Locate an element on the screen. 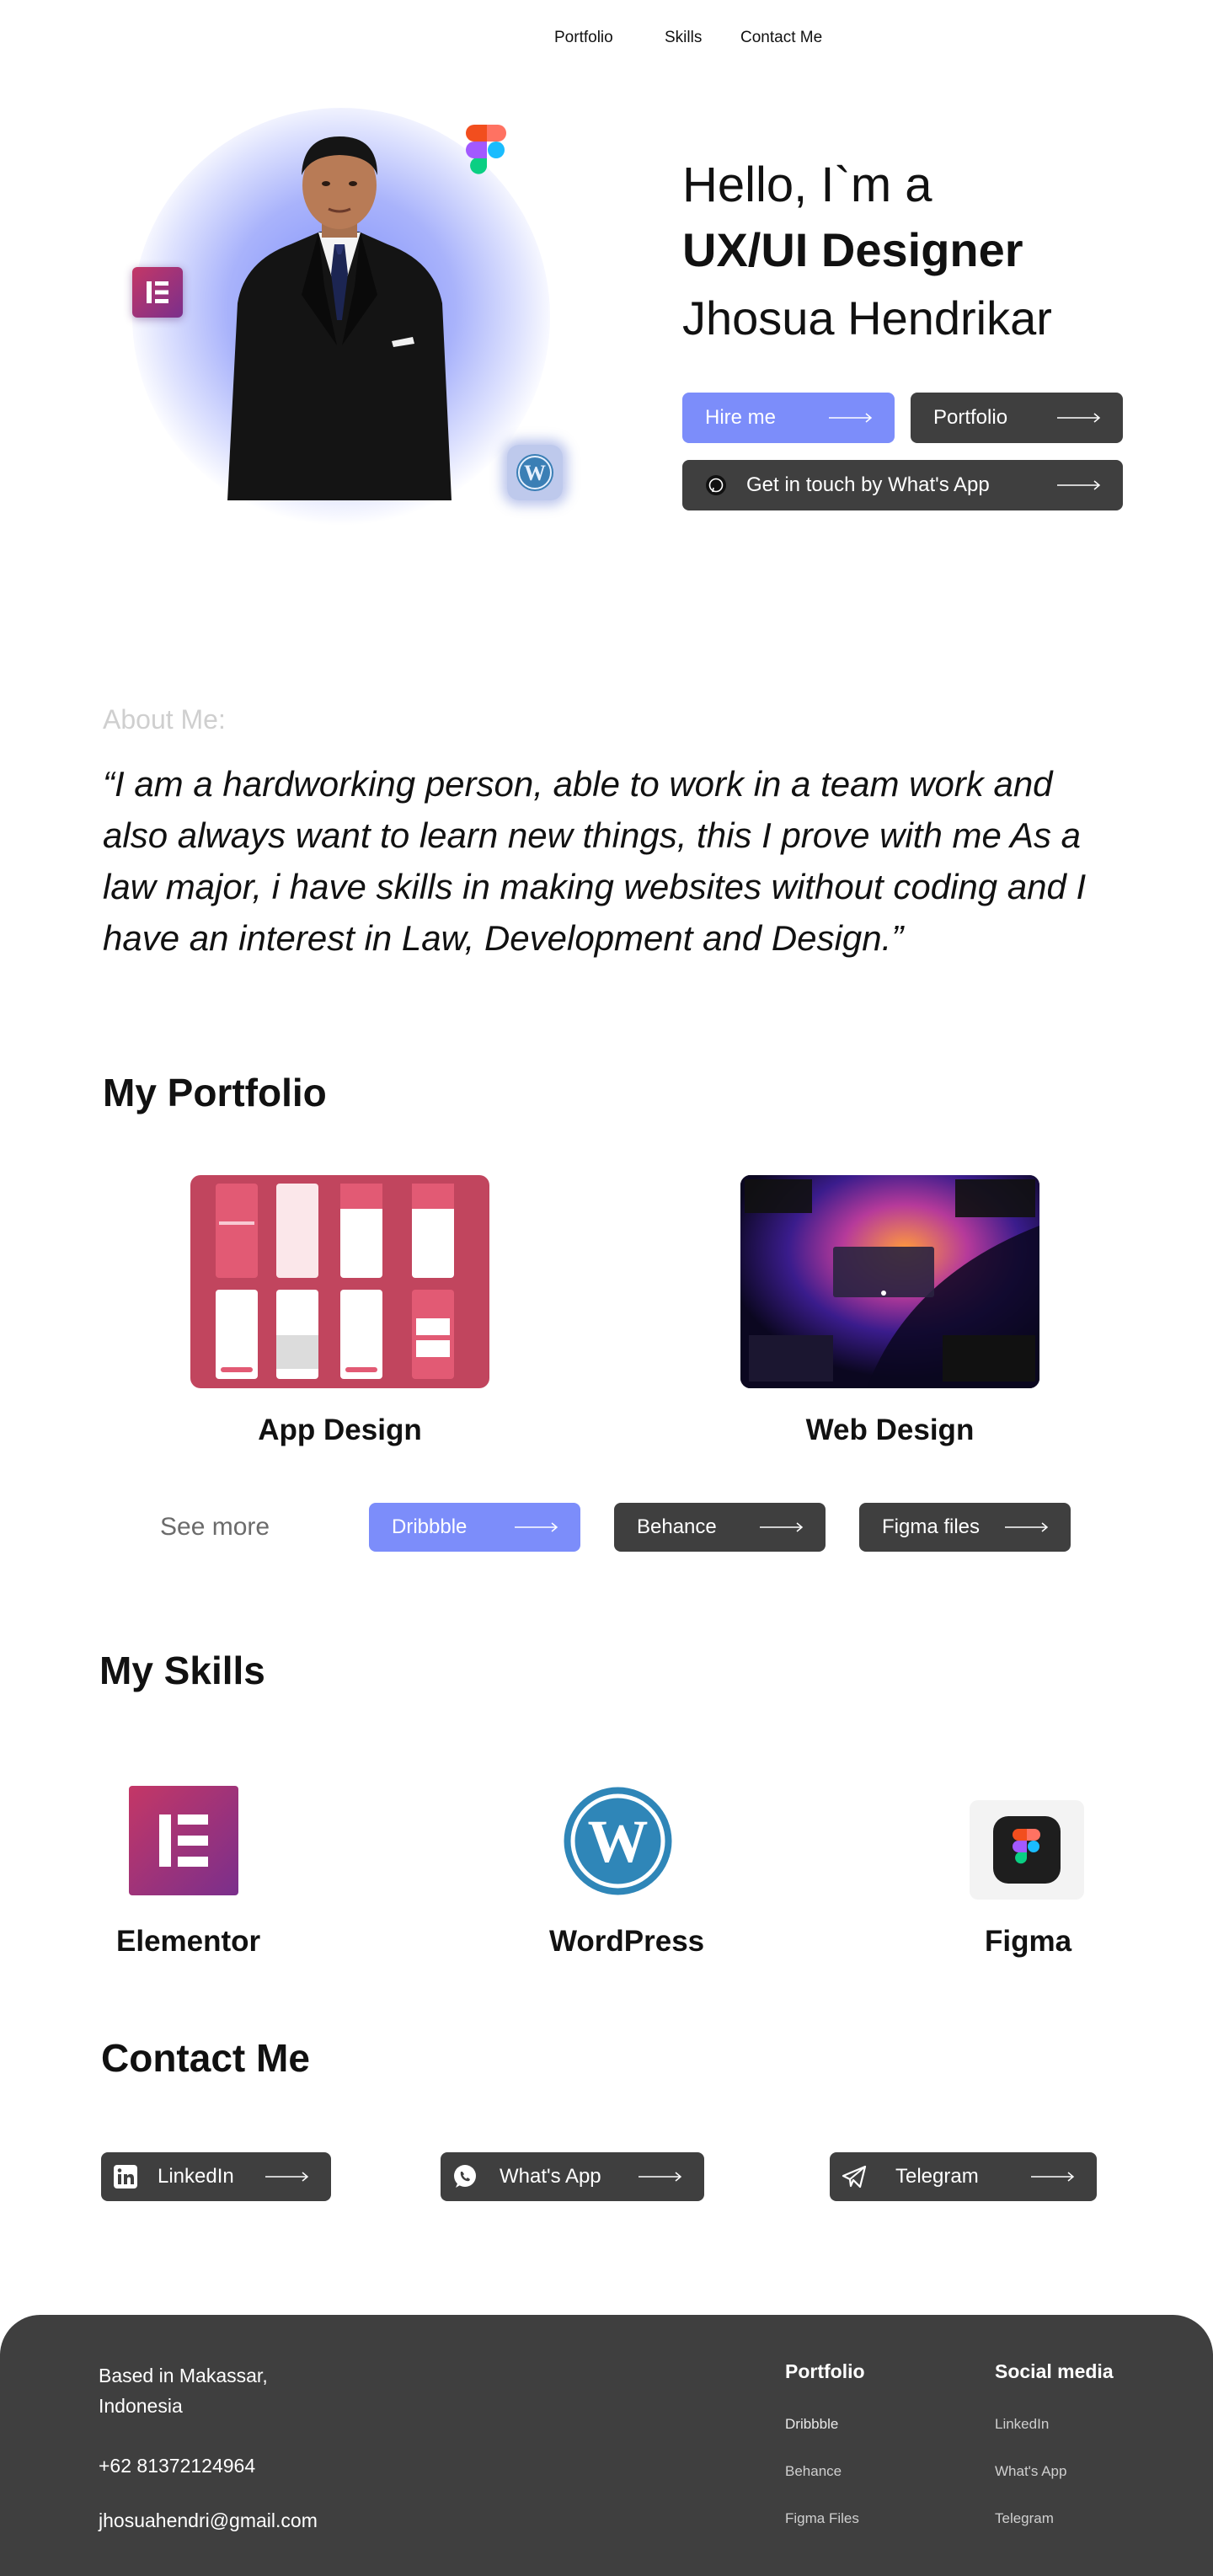  dribbble-label: Dribbble is located at coordinates (430, 1526).